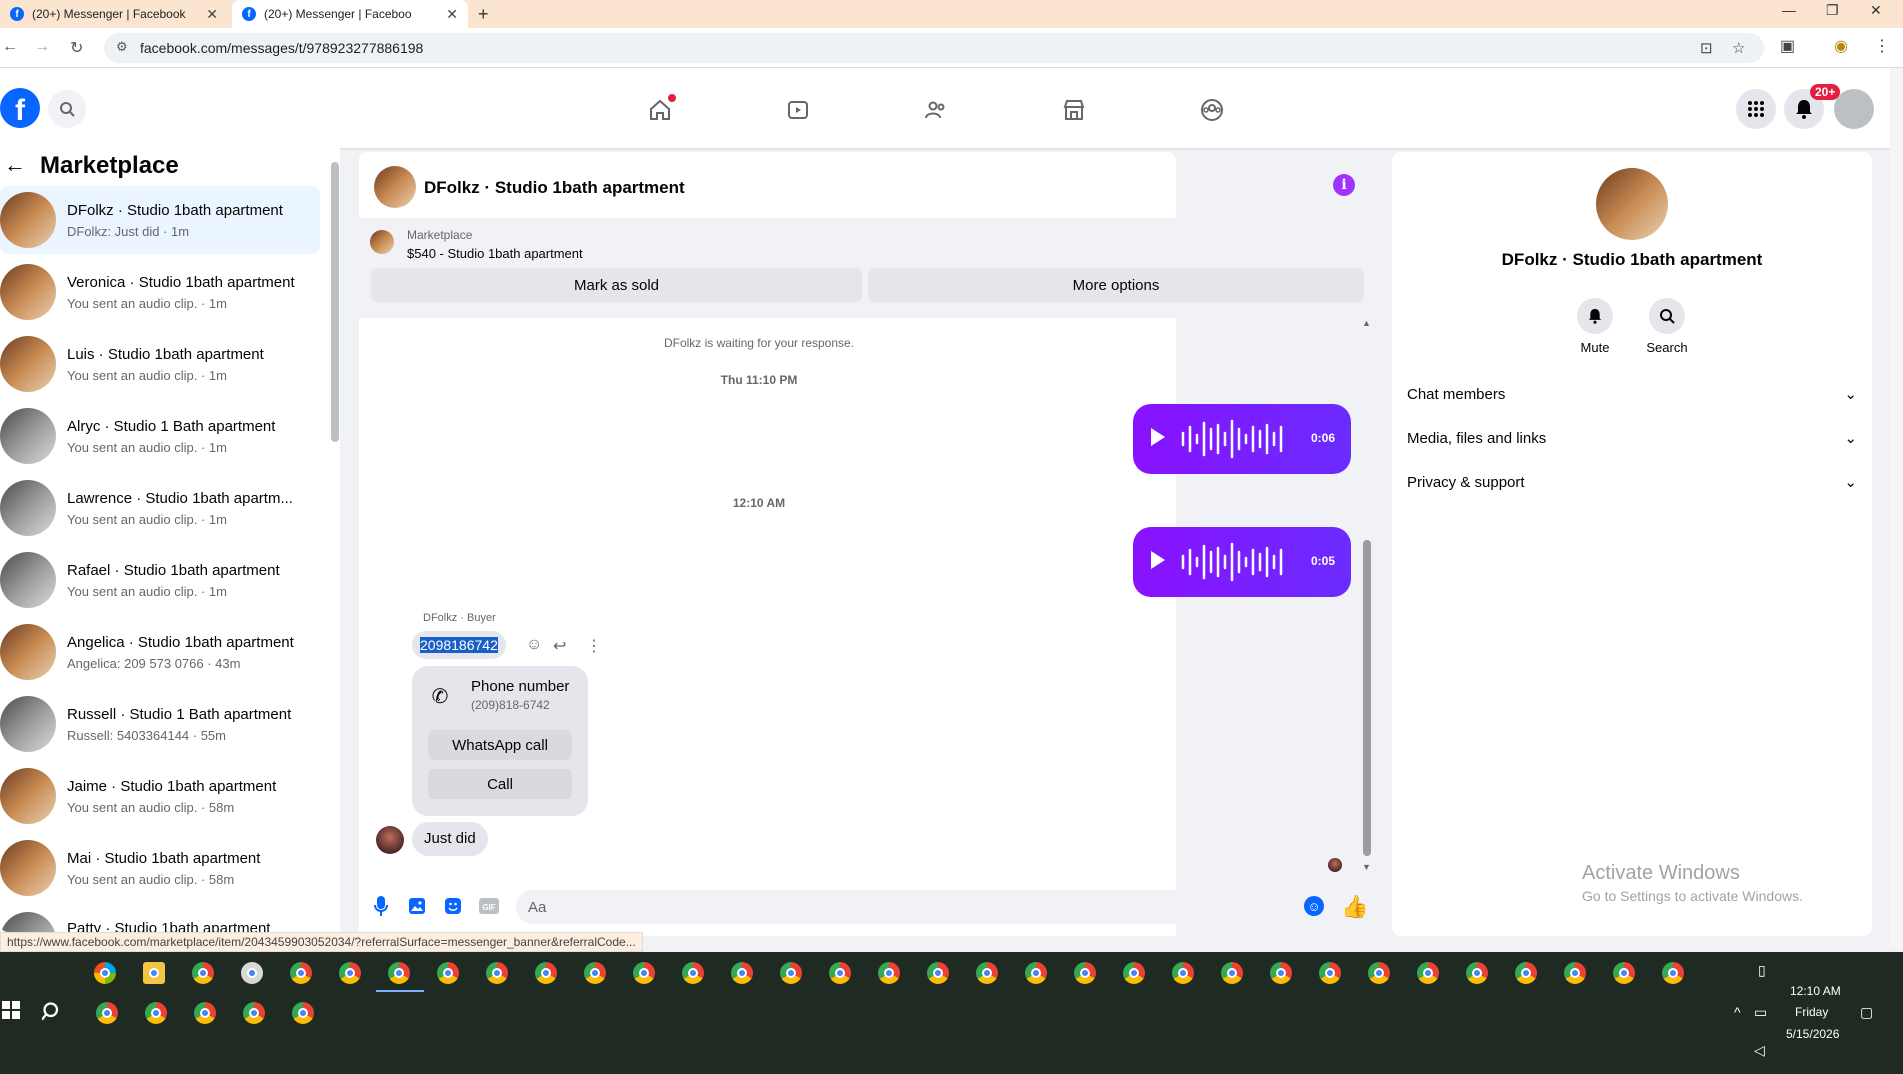 This screenshot has height=1074, width=1903. What do you see at coordinates (594, 646) in the screenshot?
I see `more-actions-icon: ⋮` at bounding box center [594, 646].